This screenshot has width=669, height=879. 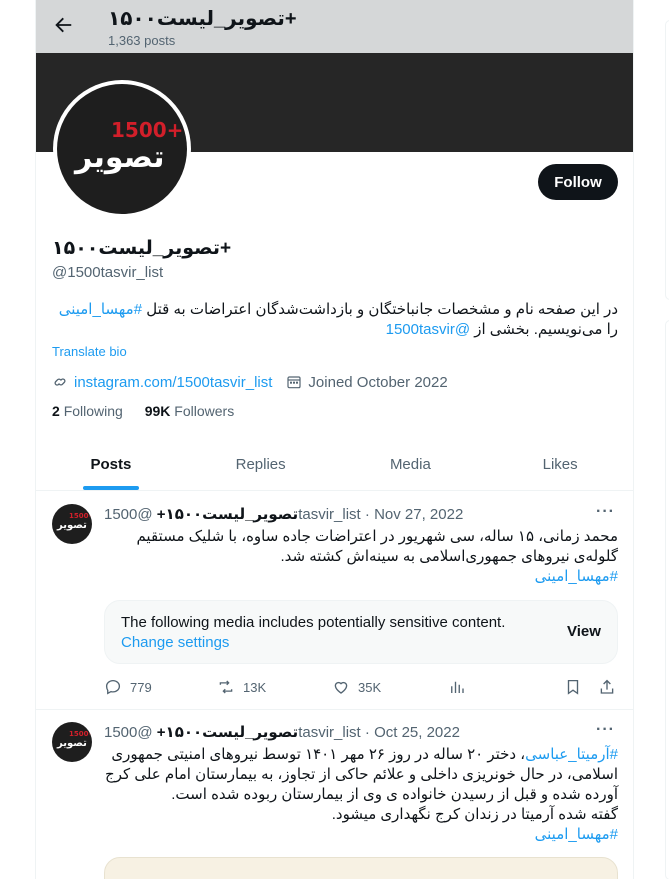 I want to click on following-link: 2 Following, so click(x=87, y=411).